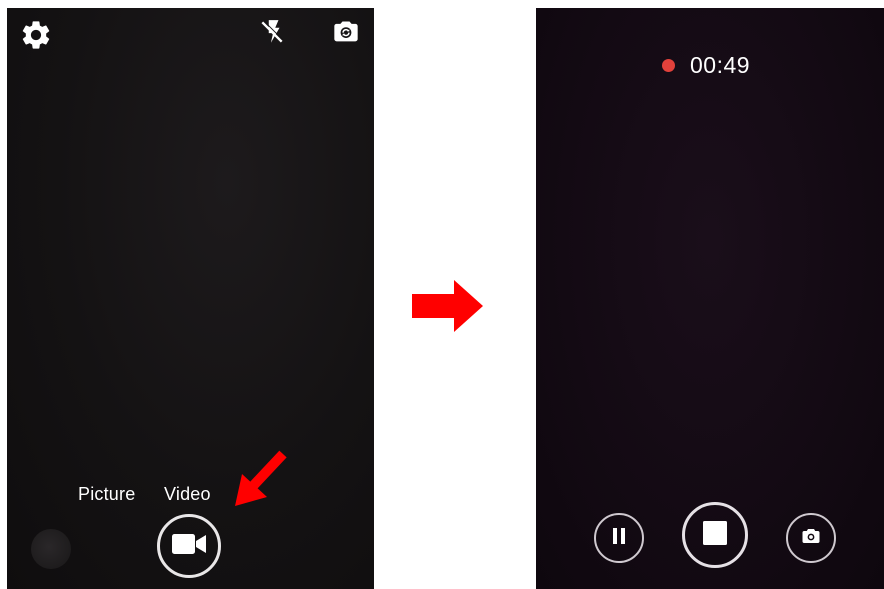 The image size is (884, 589). I want to click on flash-off-icon, so click(272, 32).